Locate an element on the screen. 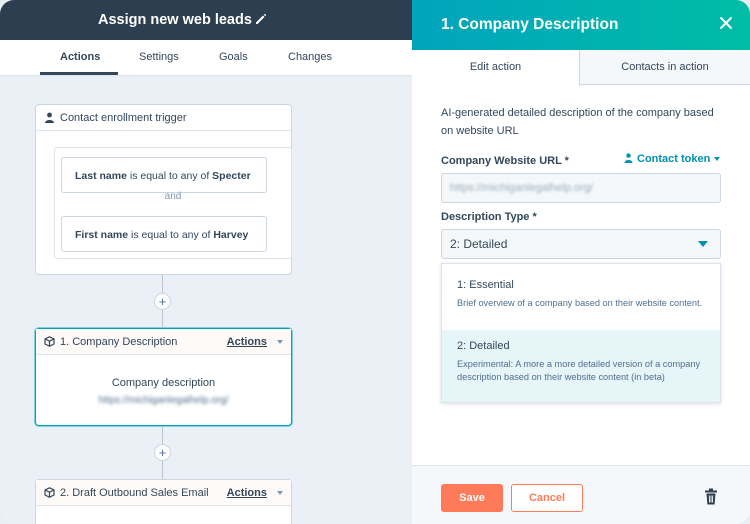 The width and height of the screenshot is (750, 524). option-title: 1: Essential is located at coordinates (485, 285).